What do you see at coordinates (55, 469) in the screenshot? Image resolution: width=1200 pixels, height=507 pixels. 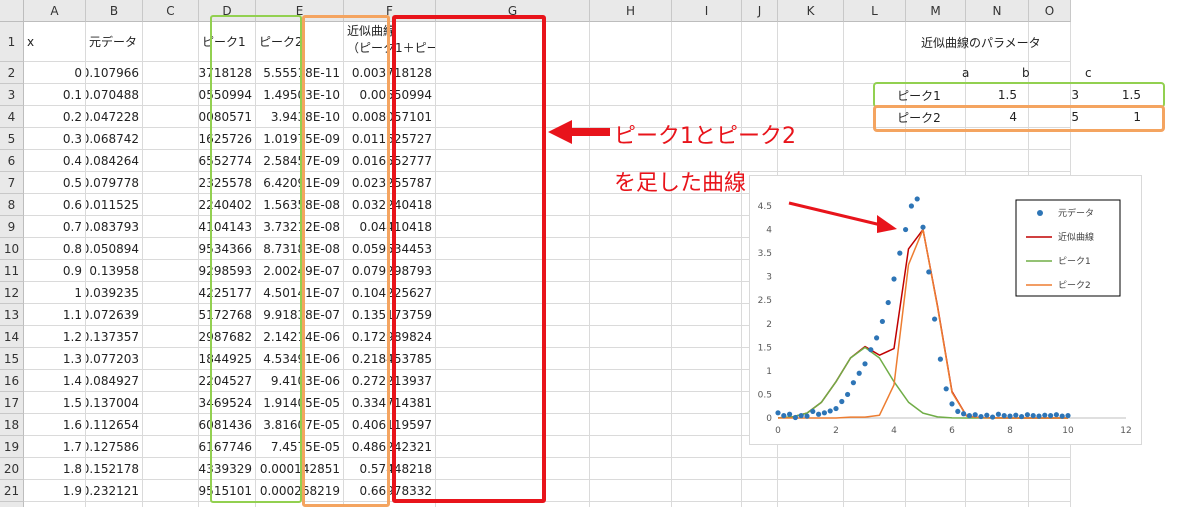 I see `cell-x: 1.8` at bounding box center [55, 469].